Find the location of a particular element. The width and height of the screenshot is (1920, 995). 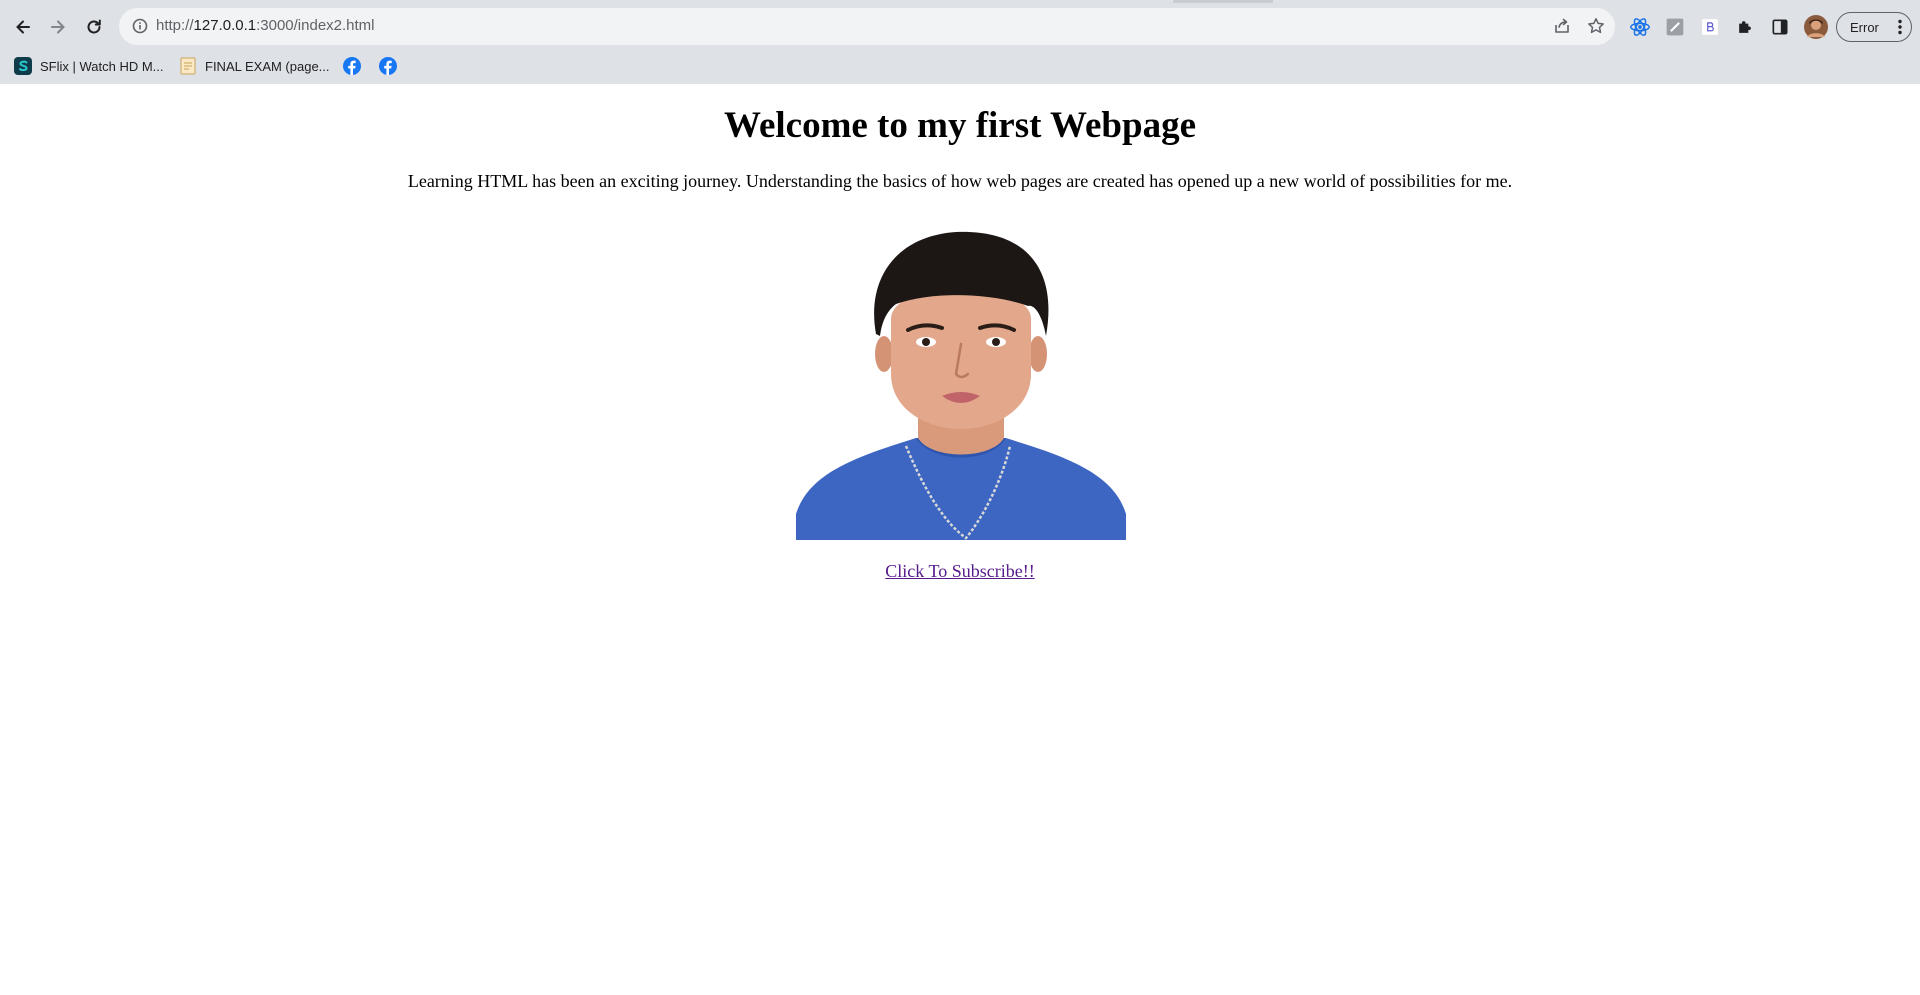

side-panel-button is located at coordinates (1780, 27).